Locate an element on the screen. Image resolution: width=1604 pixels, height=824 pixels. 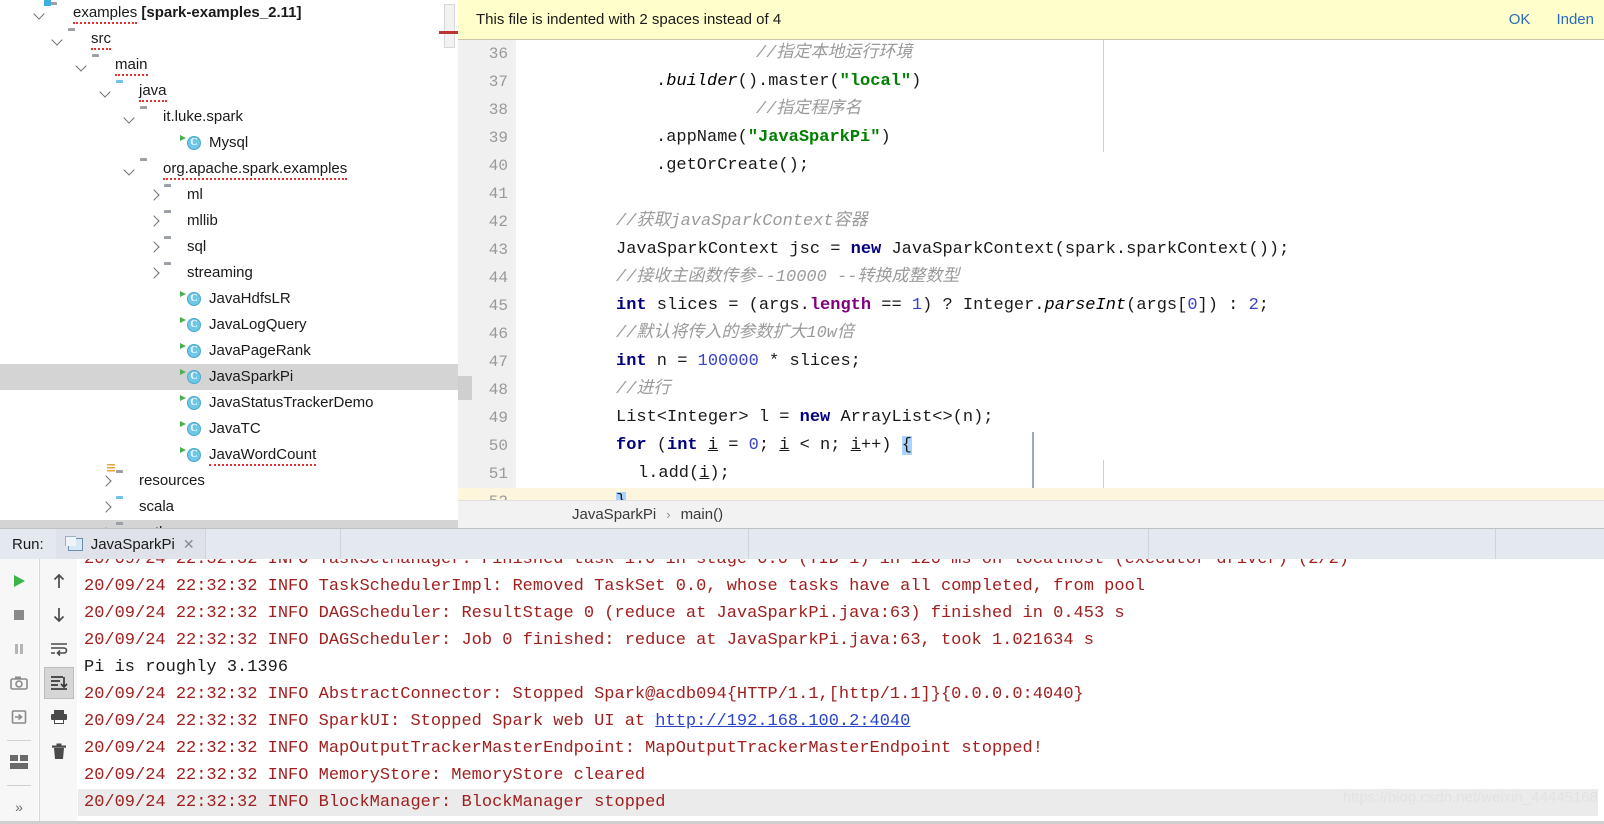
code-line-48: 48 //进行 is located at coordinates (1031, 390).